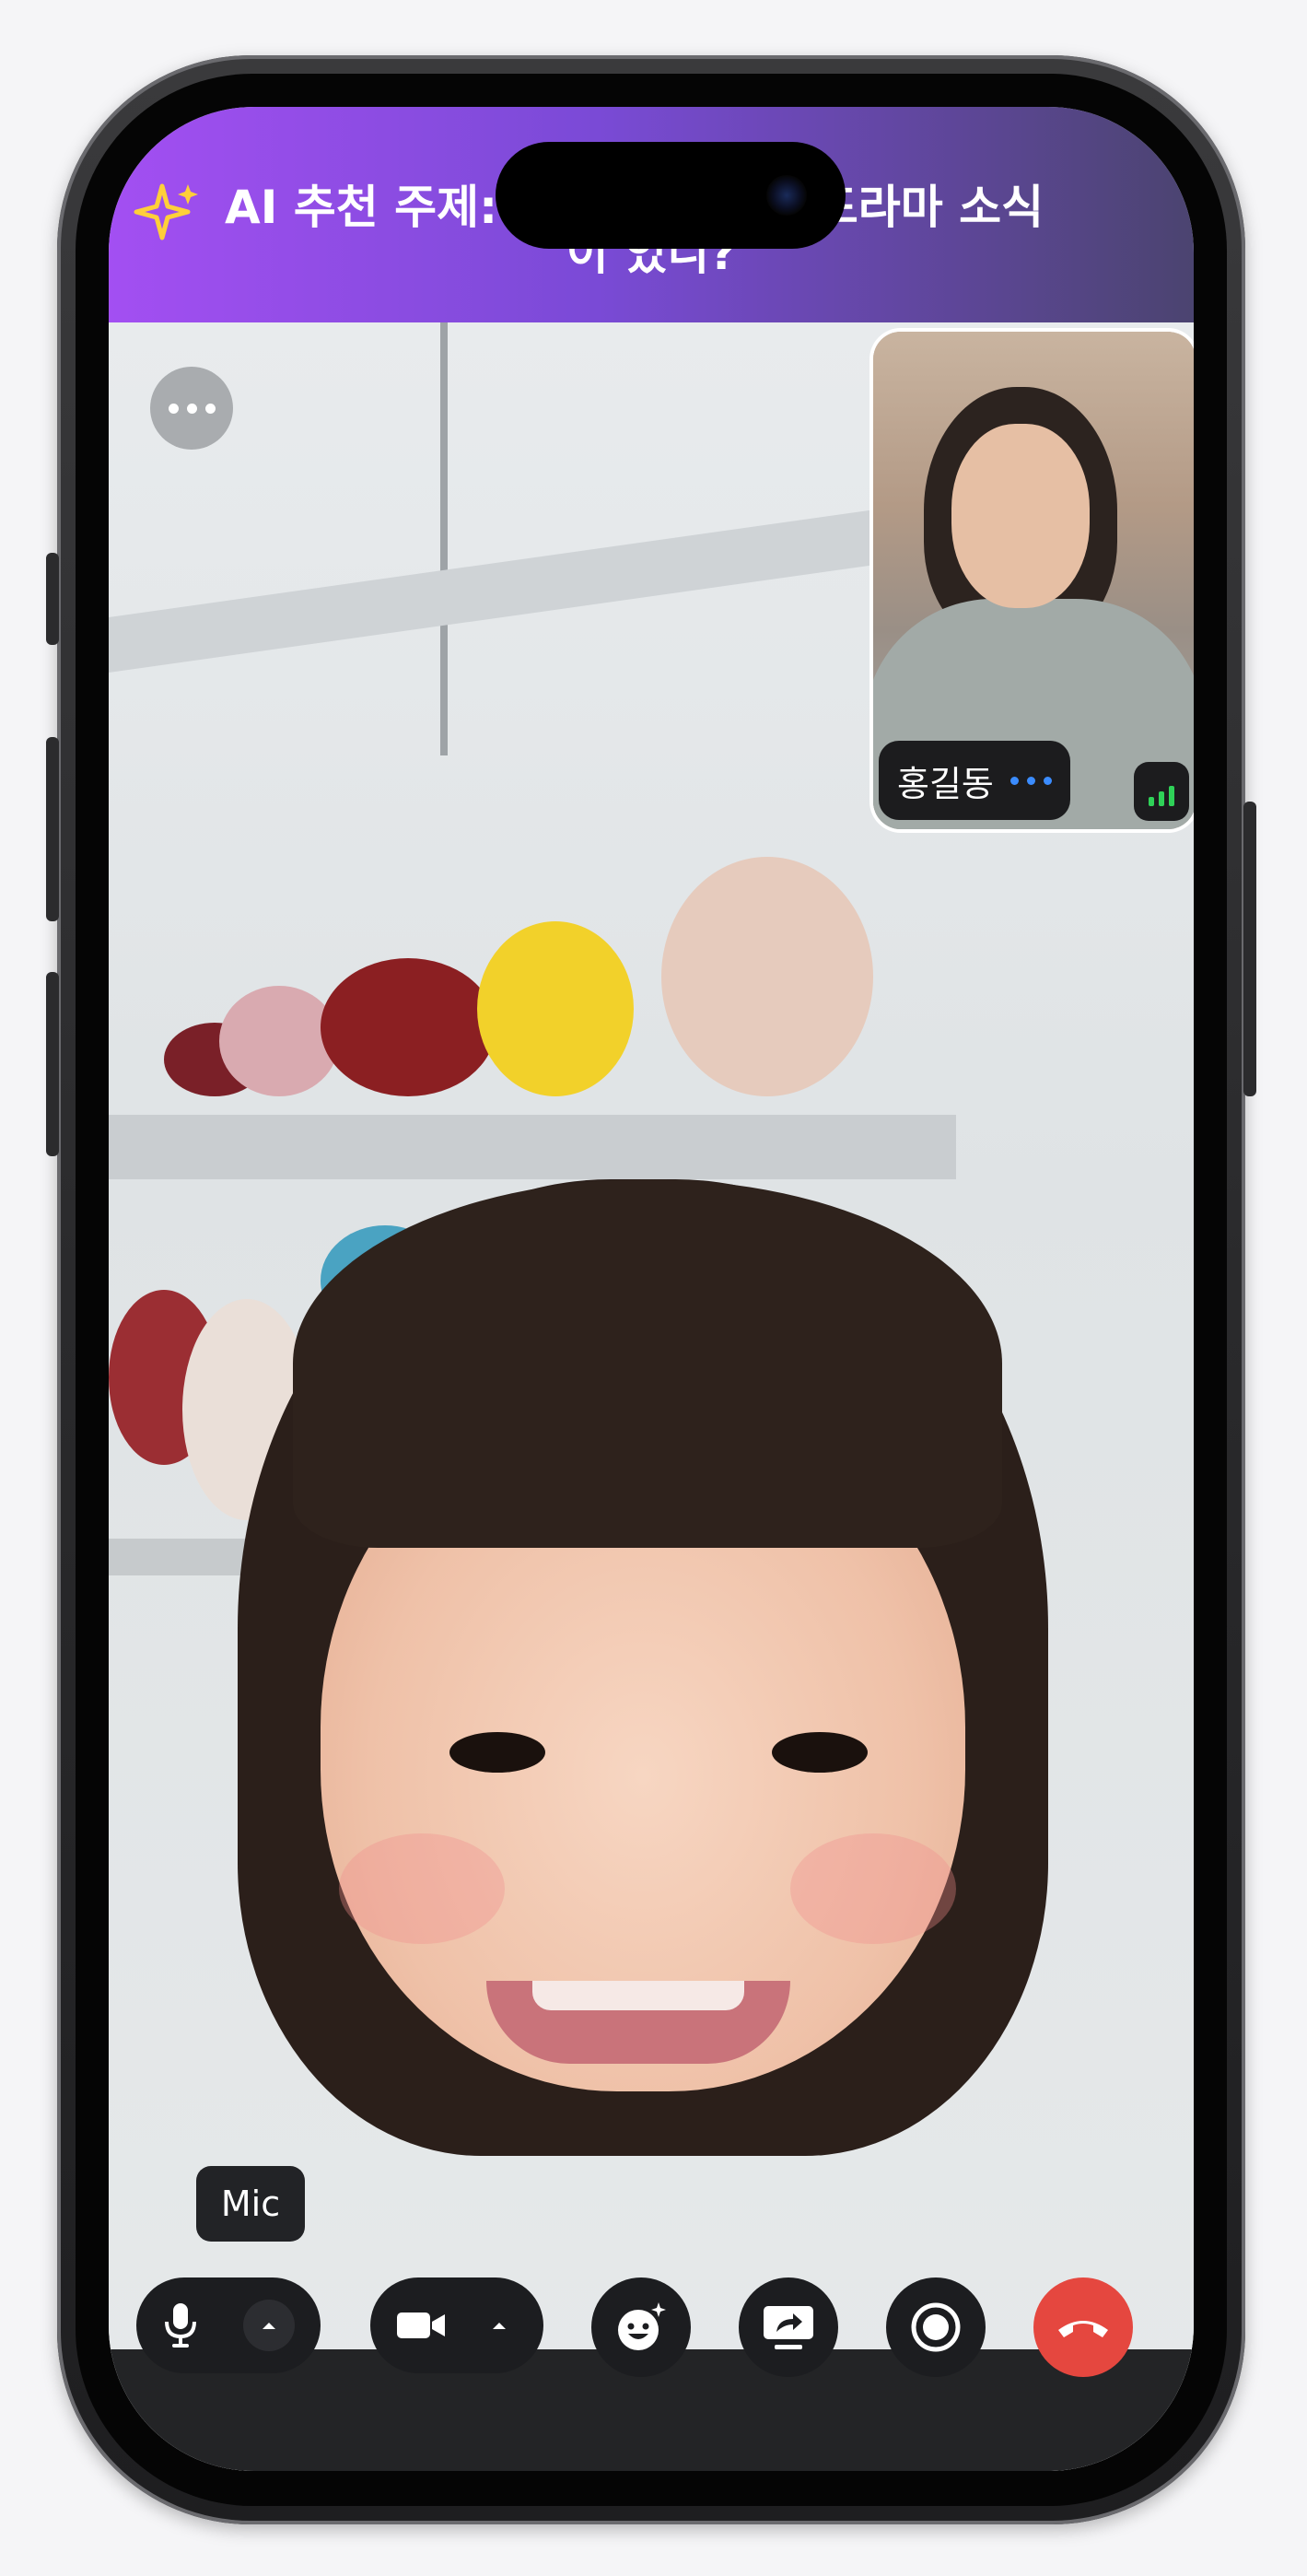 The height and width of the screenshot is (2576, 1307). I want to click on more-options-button, so click(192, 408).